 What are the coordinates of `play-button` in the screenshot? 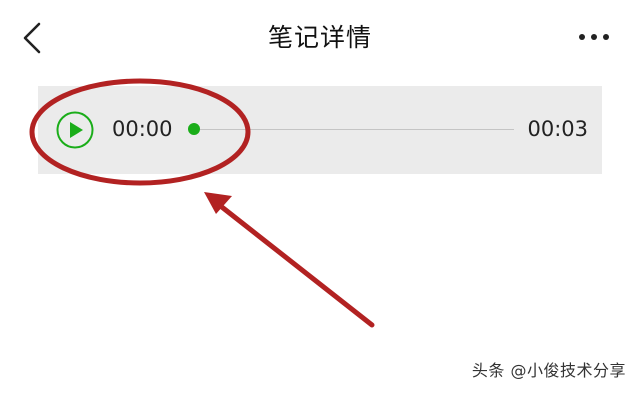 It's located at (75, 130).